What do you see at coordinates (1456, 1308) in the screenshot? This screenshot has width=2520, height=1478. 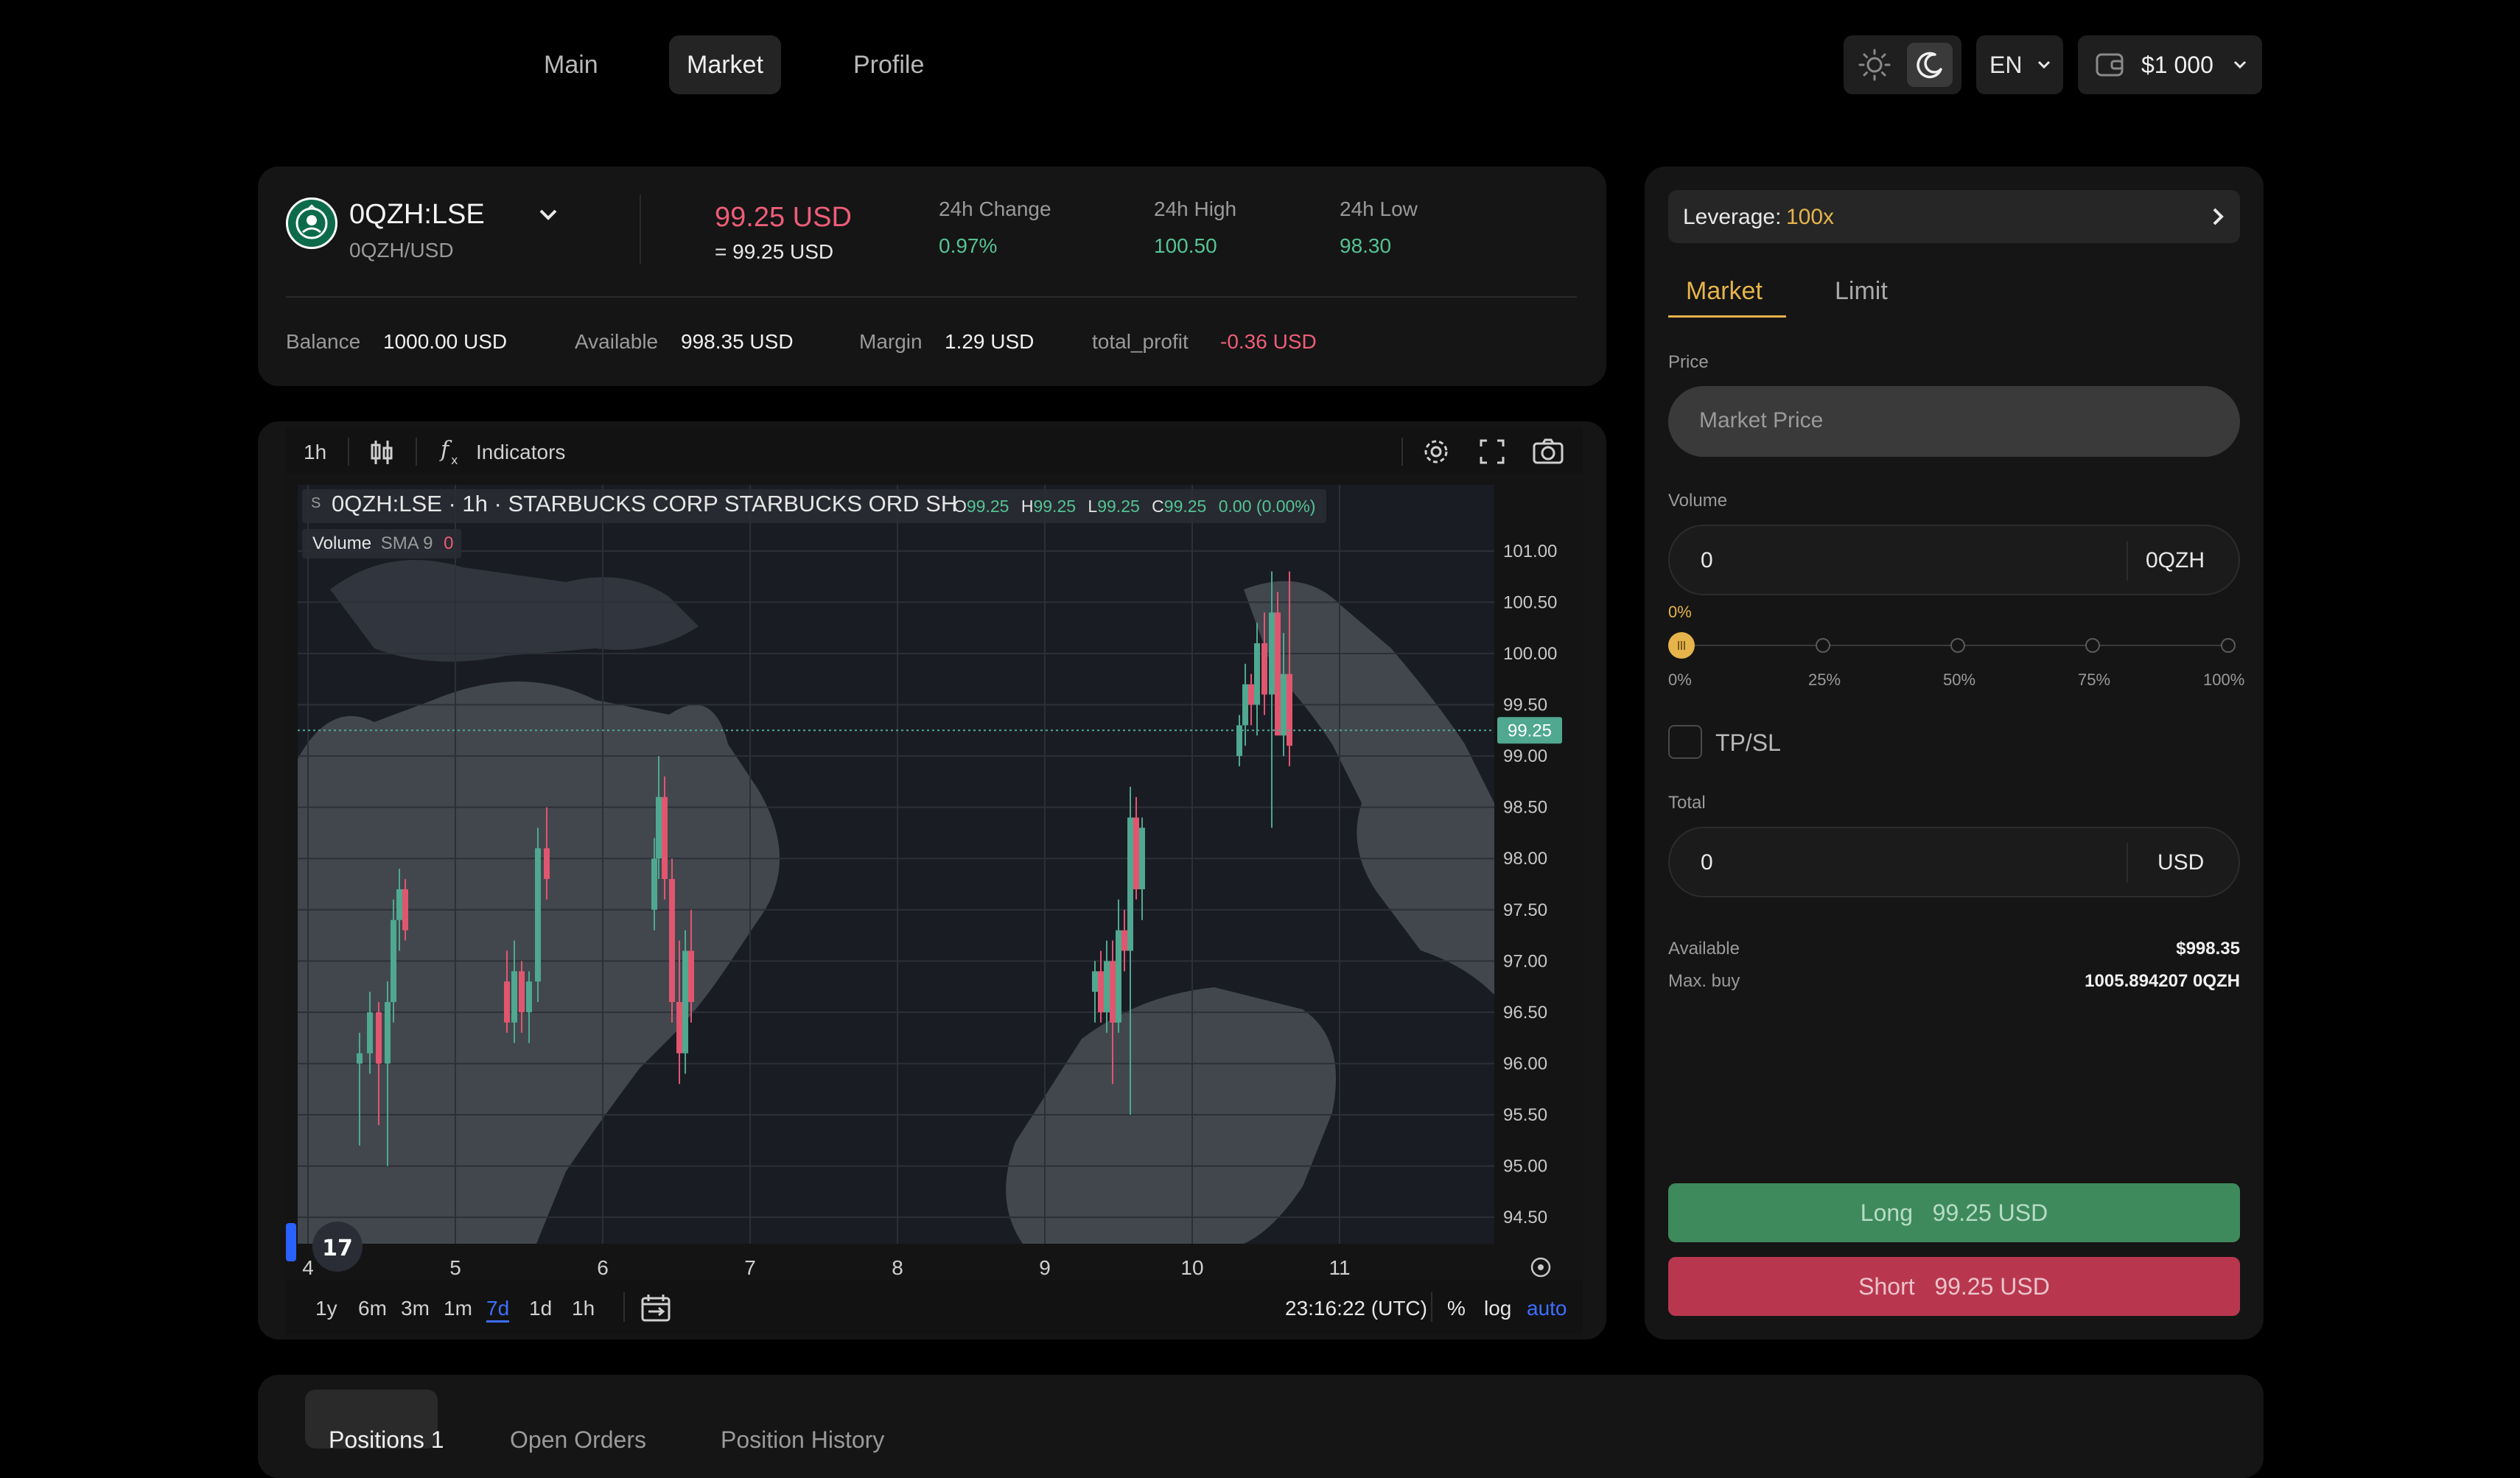 I see `percent-toggle: %` at bounding box center [1456, 1308].